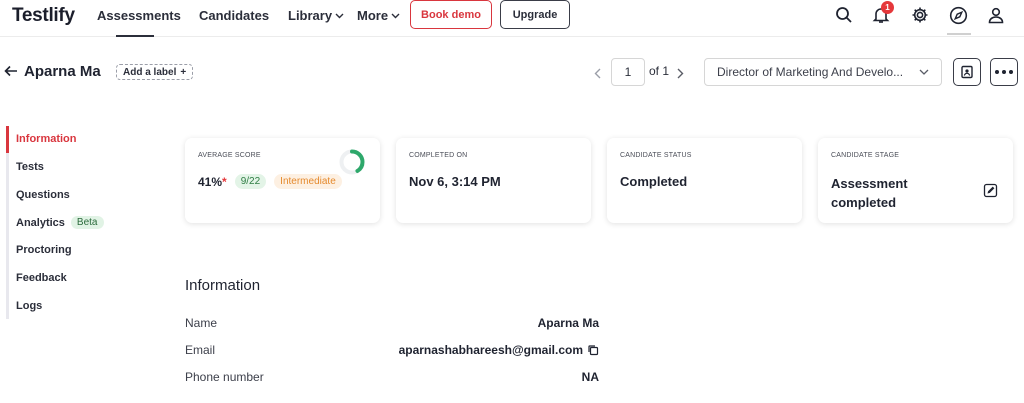 The width and height of the screenshot is (1024, 403). I want to click on candidate-stage-card: CANDIDATE STAGE Assessment completed, so click(915, 180).